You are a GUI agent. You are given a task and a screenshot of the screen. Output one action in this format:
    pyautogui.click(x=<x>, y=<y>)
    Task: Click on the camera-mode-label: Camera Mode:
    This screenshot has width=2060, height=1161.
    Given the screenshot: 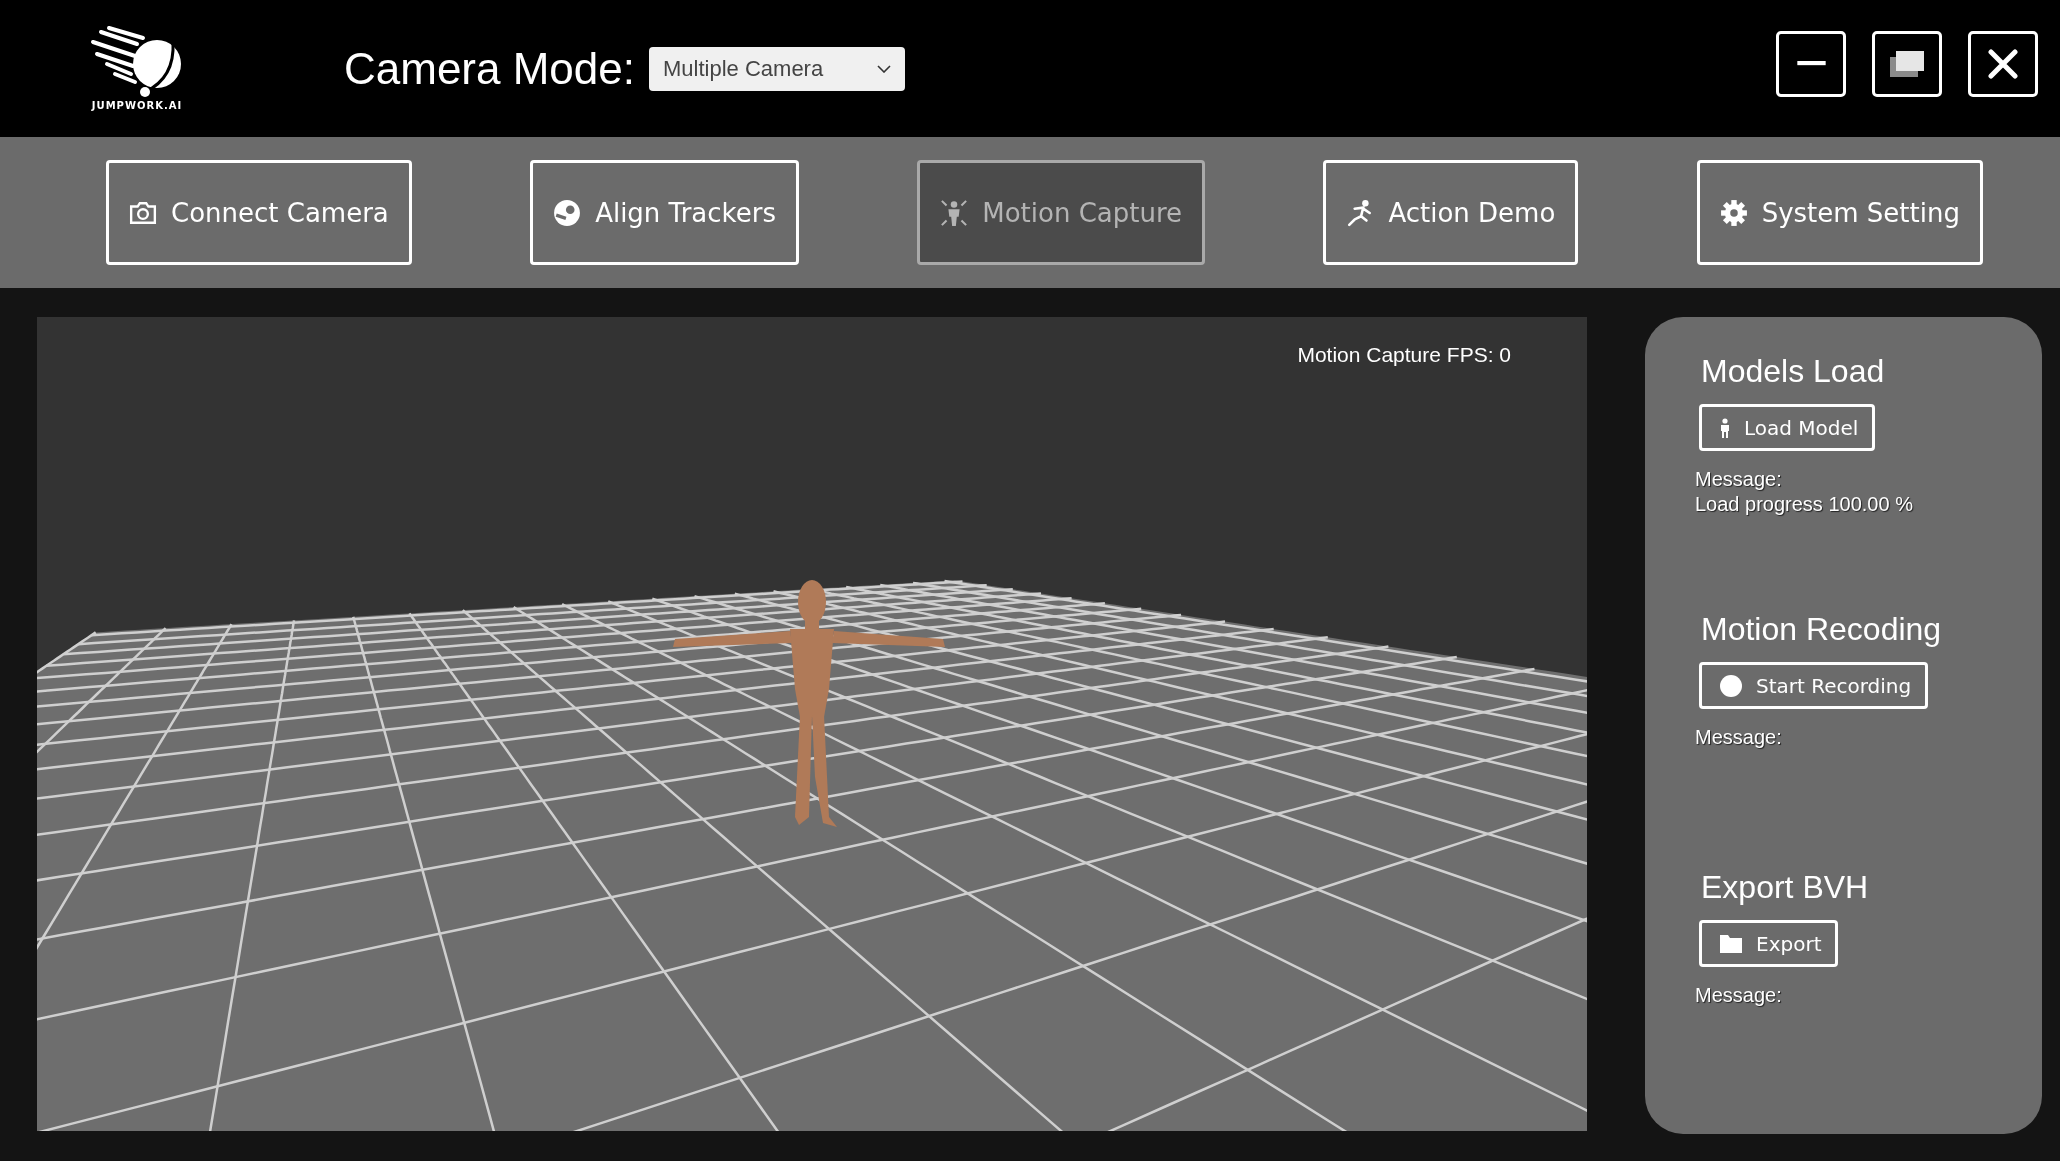 What is the action you would take?
    pyautogui.click(x=489, y=68)
    